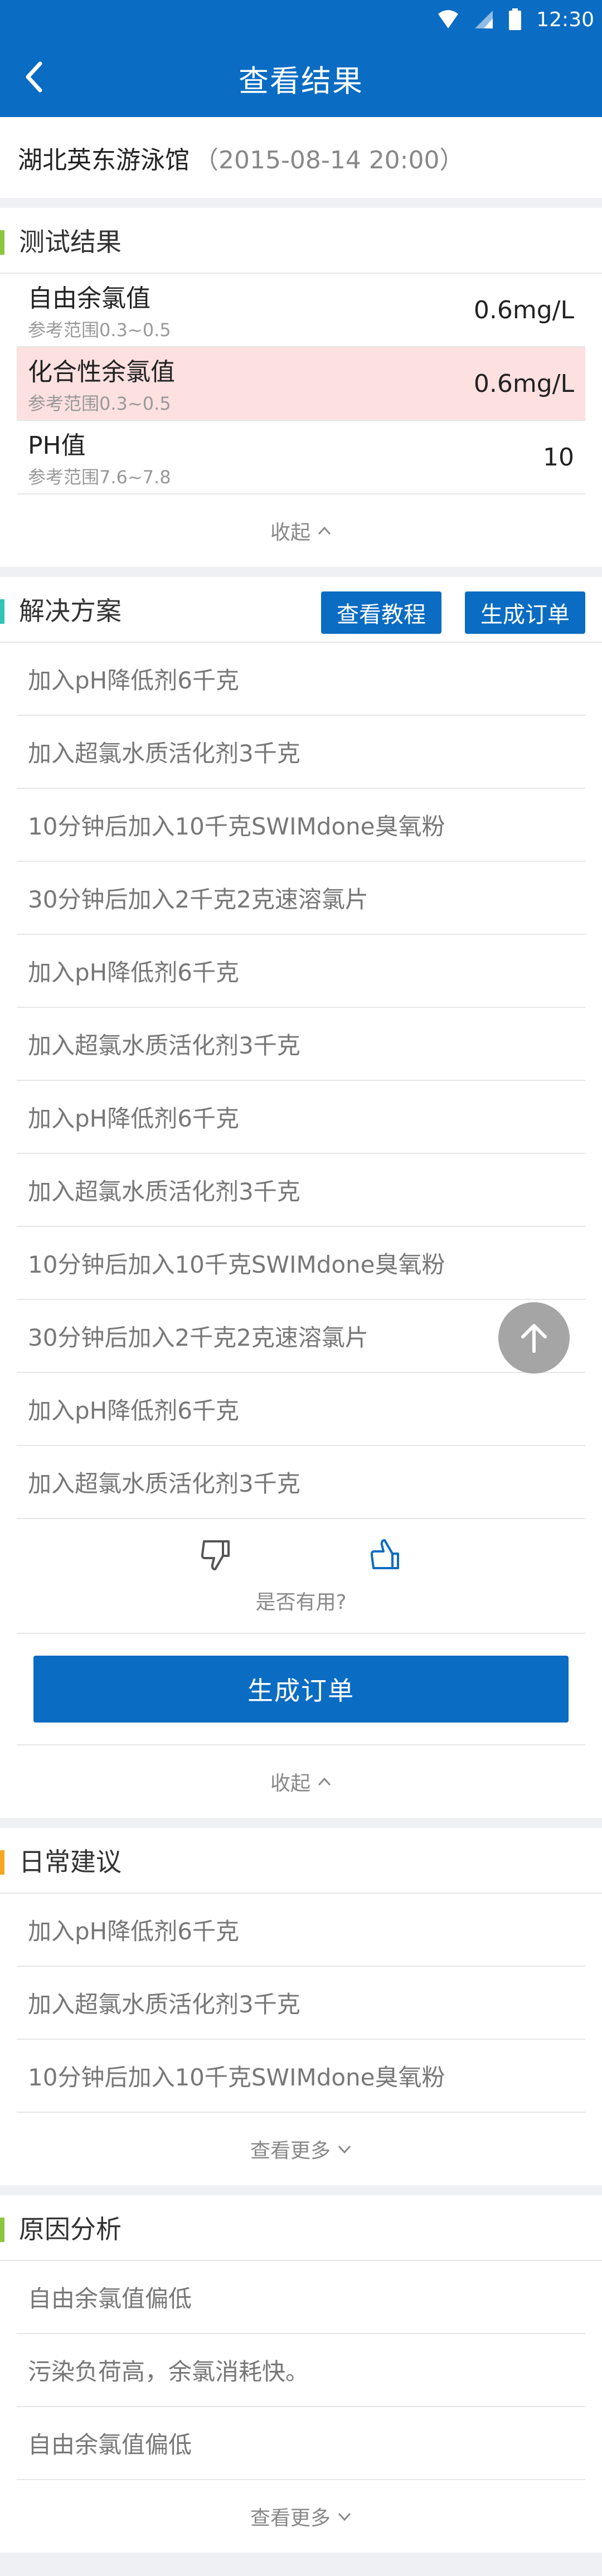 Image resolution: width=602 pixels, height=2576 pixels. Describe the element at coordinates (71, 1862) in the screenshot. I see `section-title: 日常建议` at that location.